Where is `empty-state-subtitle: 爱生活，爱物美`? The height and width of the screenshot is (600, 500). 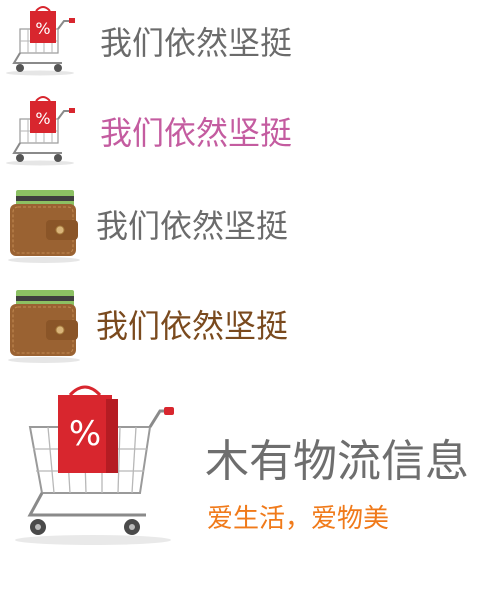 empty-state-subtitle: 爱生活，爱物美 is located at coordinates (298, 519).